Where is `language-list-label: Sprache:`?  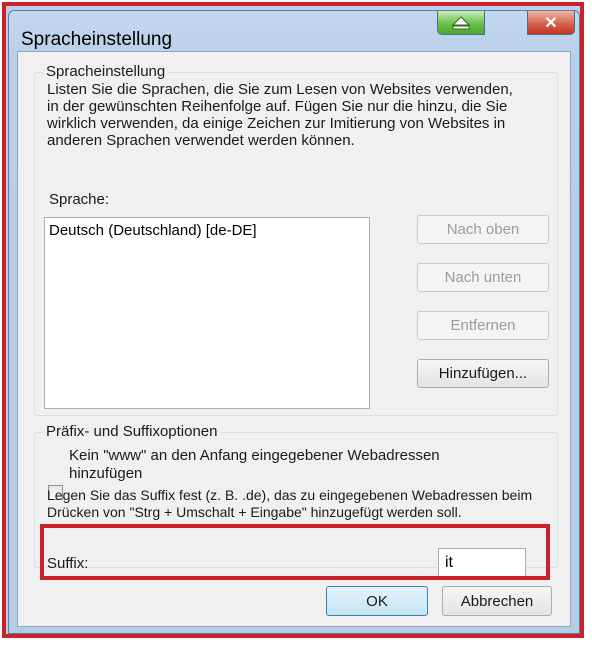 language-list-label: Sprache: is located at coordinates (79, 199).